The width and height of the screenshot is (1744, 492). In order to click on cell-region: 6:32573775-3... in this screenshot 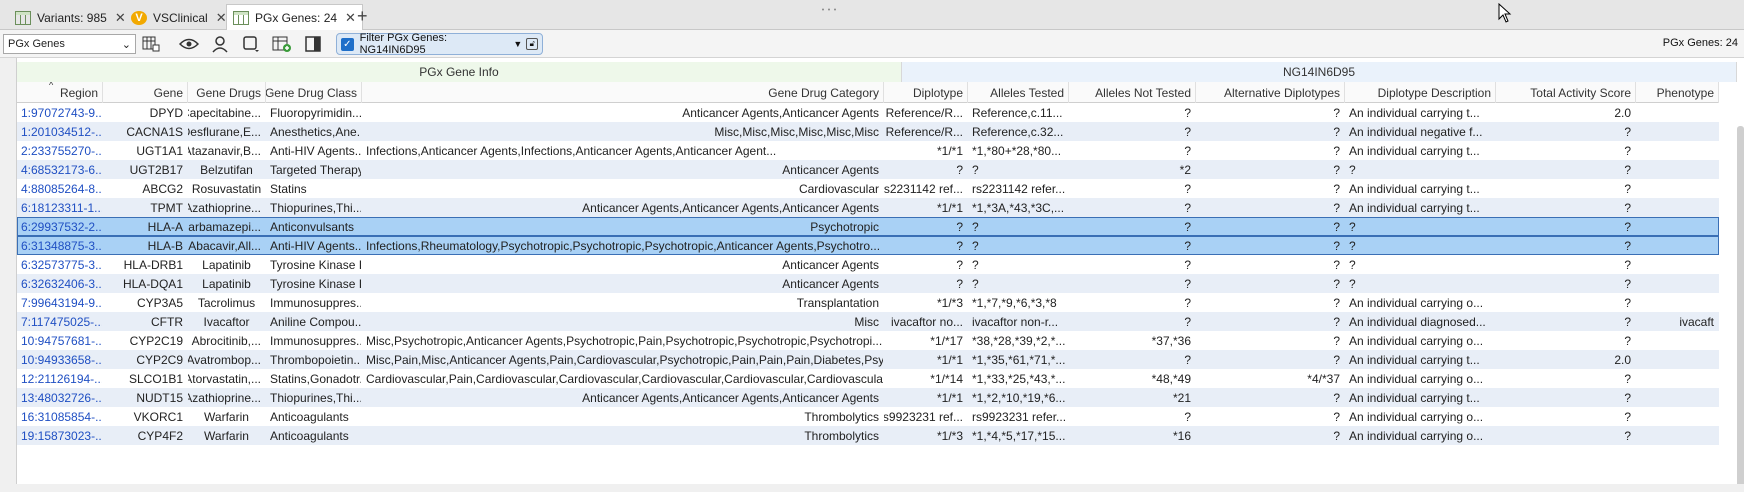, I will do `click(60, 264)`.